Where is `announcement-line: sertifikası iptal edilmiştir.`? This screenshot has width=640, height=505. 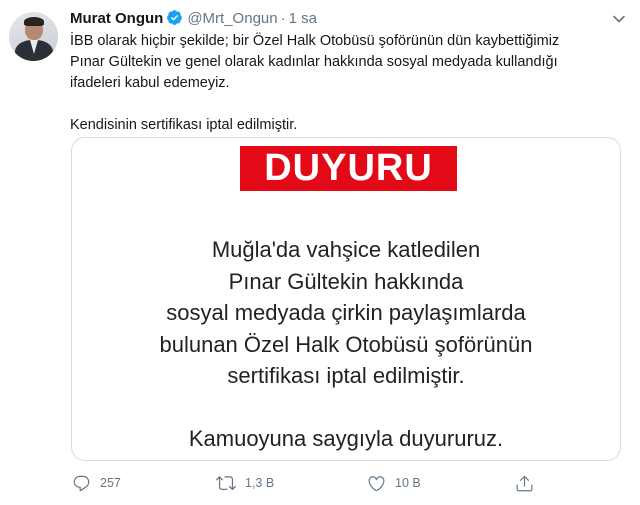
announcement-line: sertifikası iptal edilmiştir. is located at coordinates (346, 375).